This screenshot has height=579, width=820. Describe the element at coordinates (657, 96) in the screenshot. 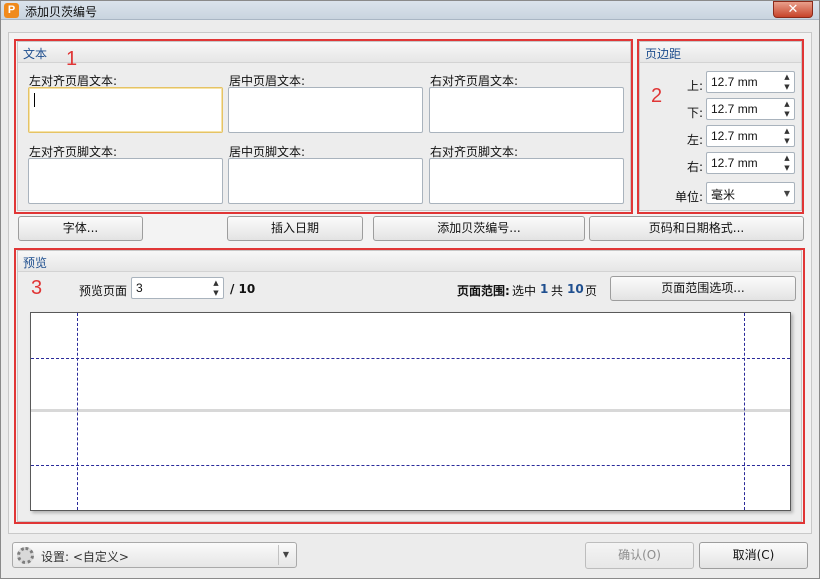

I see `annotation-number-2: 2` at that location.